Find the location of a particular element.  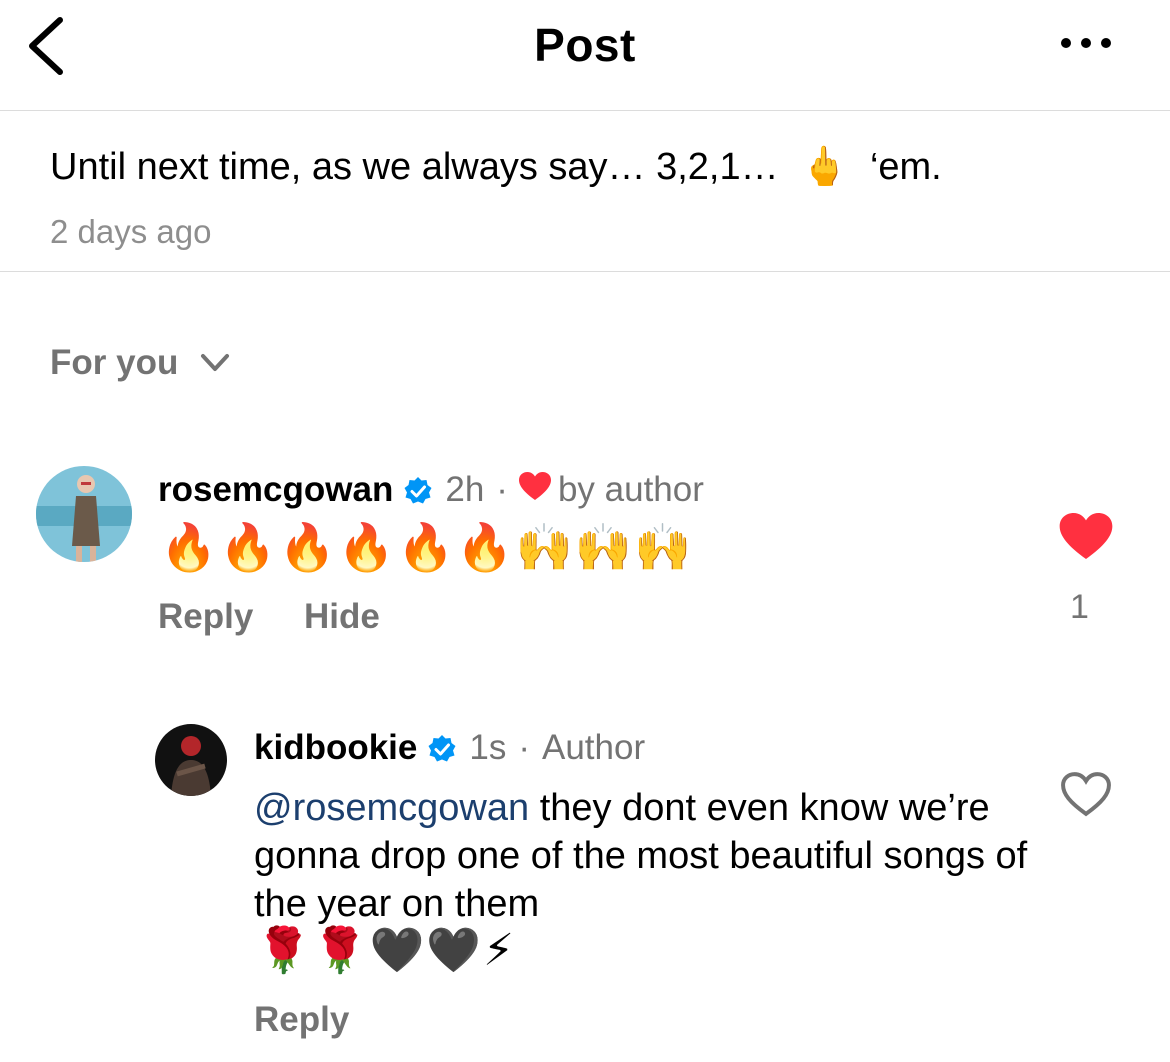

caption-text-end: ‘em. is located at coordinates (905, 167).